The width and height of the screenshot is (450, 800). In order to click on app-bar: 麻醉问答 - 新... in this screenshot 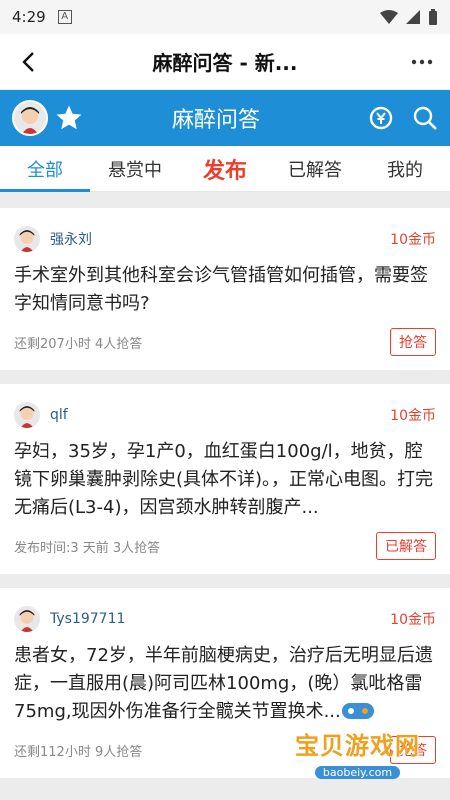, I will do `click(225, 62)`.